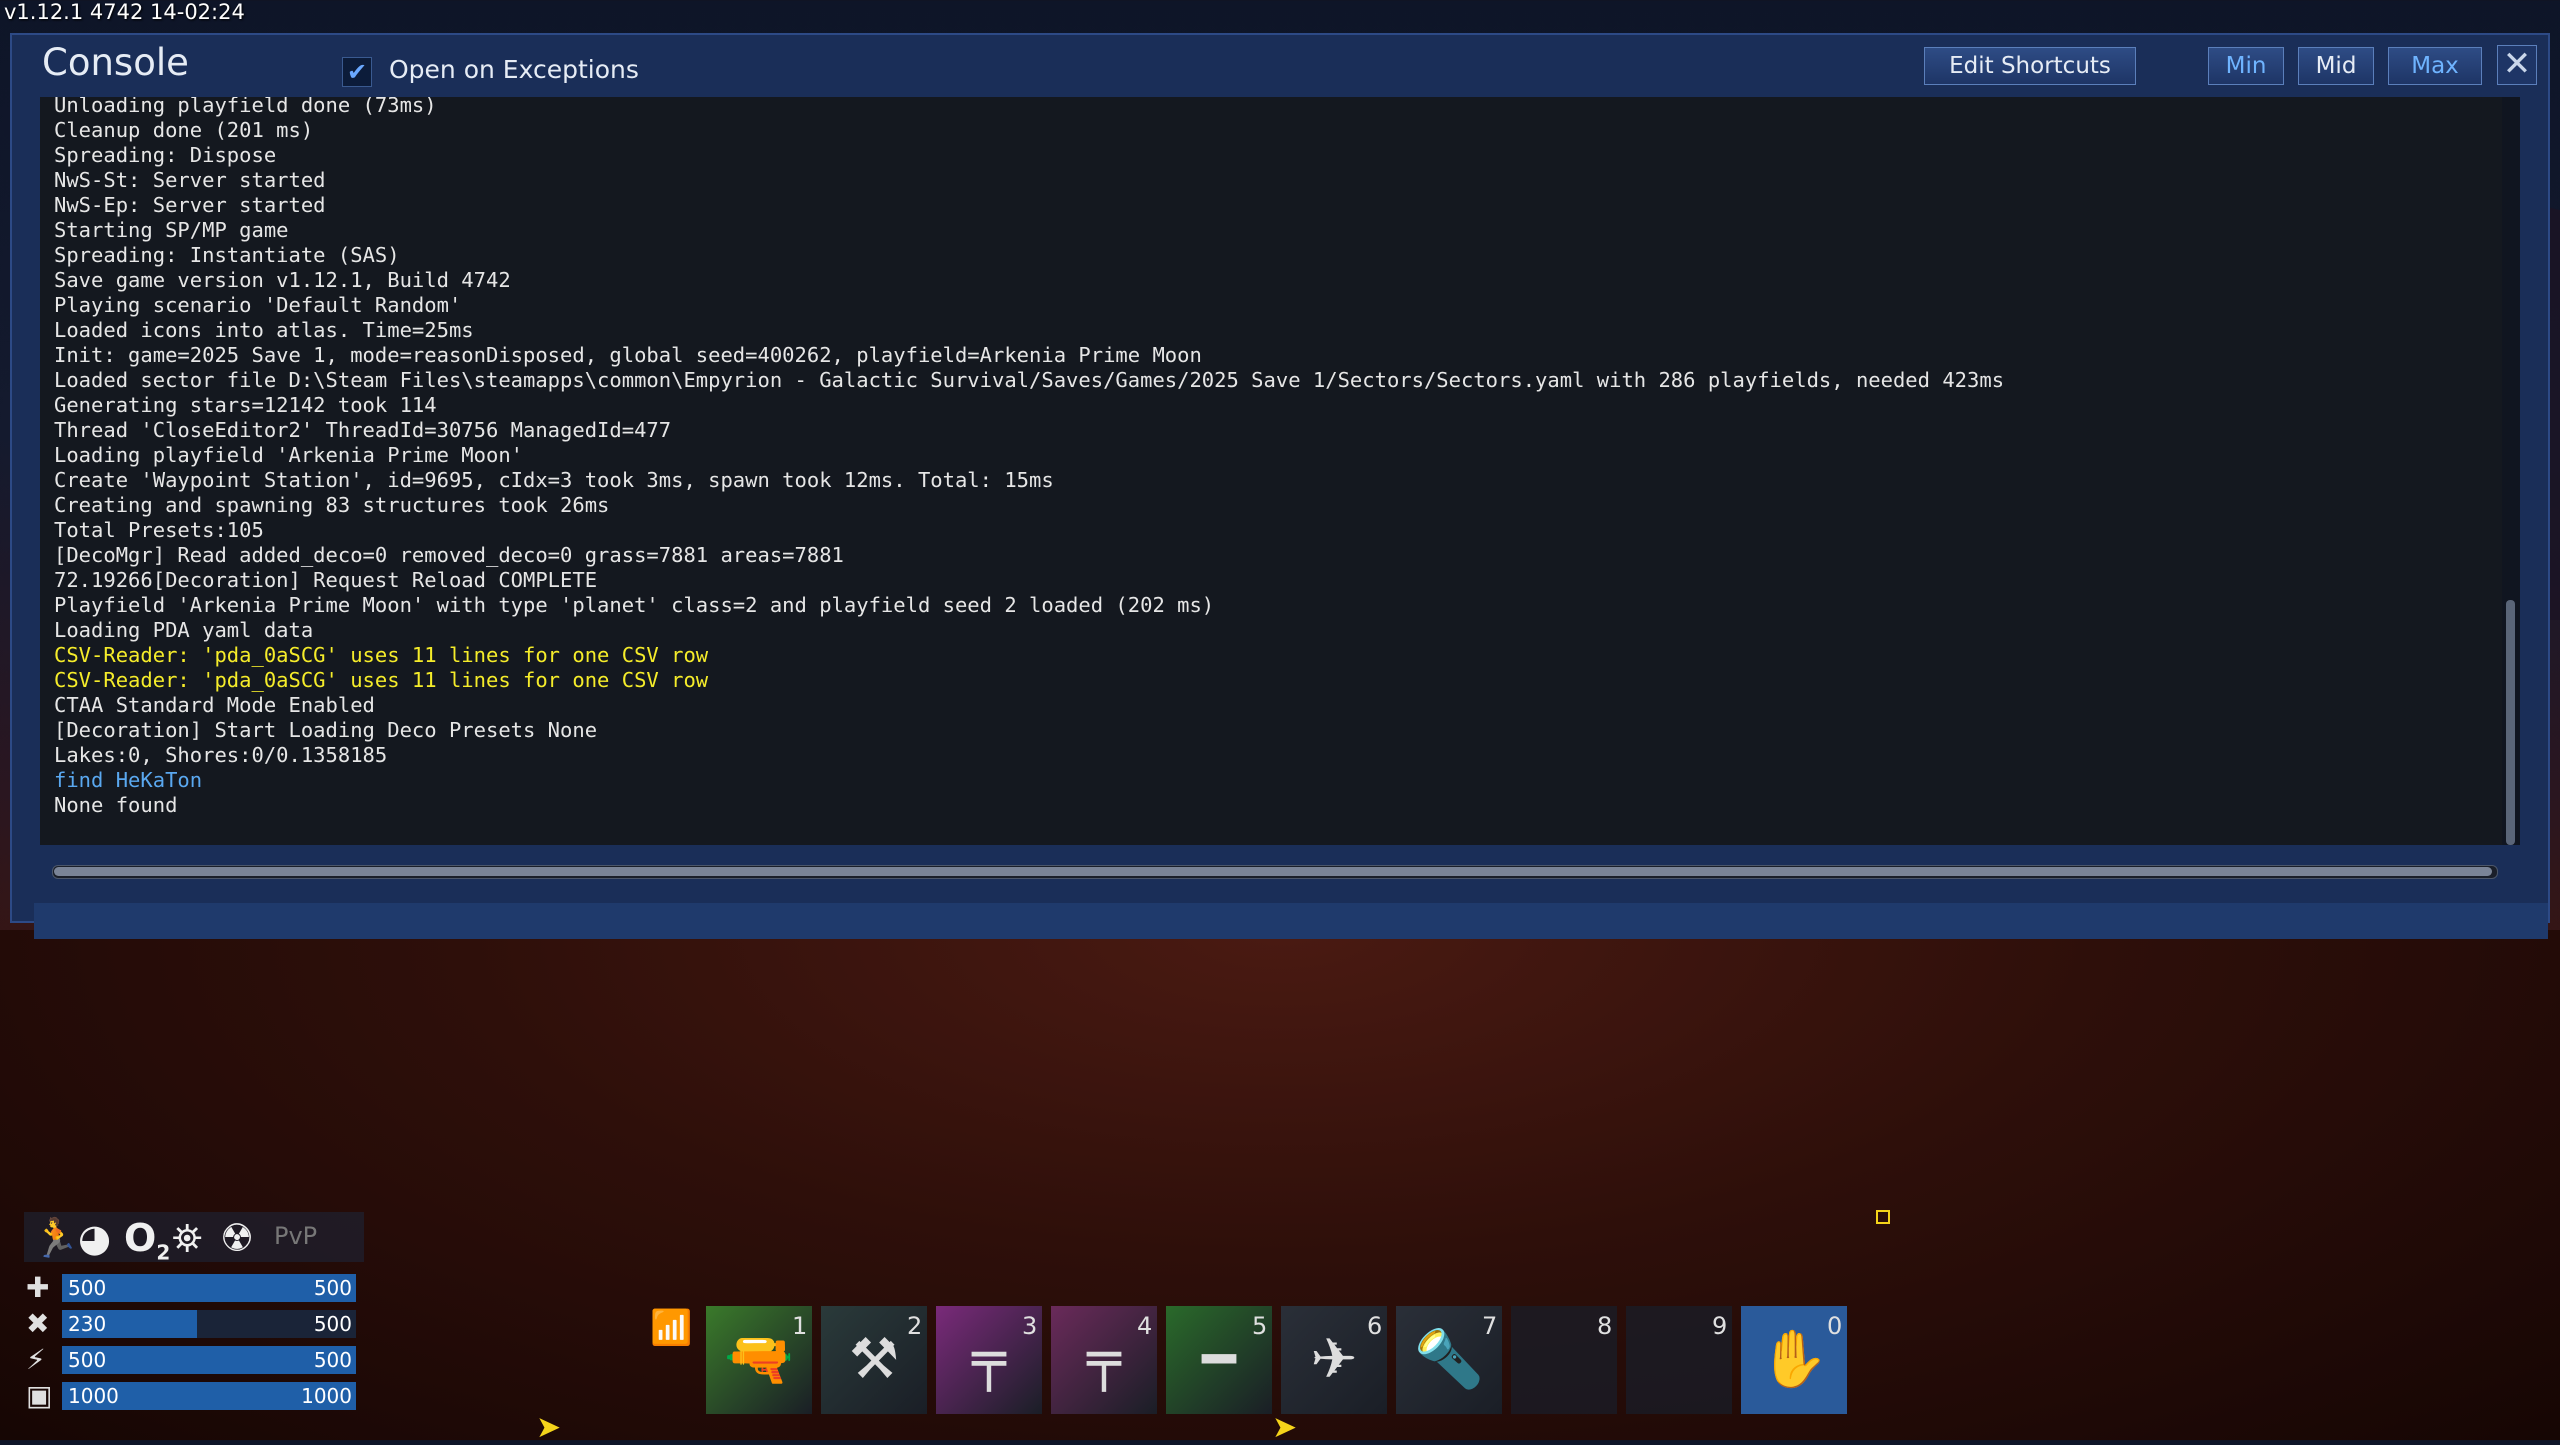 The height and width of the screenshot is (1445, 2560). What do you see at coordinates (93, 1396) in the screenshot?
I see `vital-current-value: 1000` at bounding box center [93, 1396].